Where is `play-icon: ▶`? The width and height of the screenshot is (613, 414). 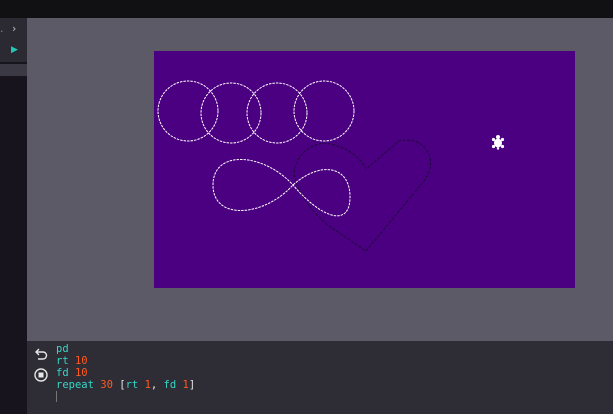 play-icon: ▶ is located at coordinates (14, 50).